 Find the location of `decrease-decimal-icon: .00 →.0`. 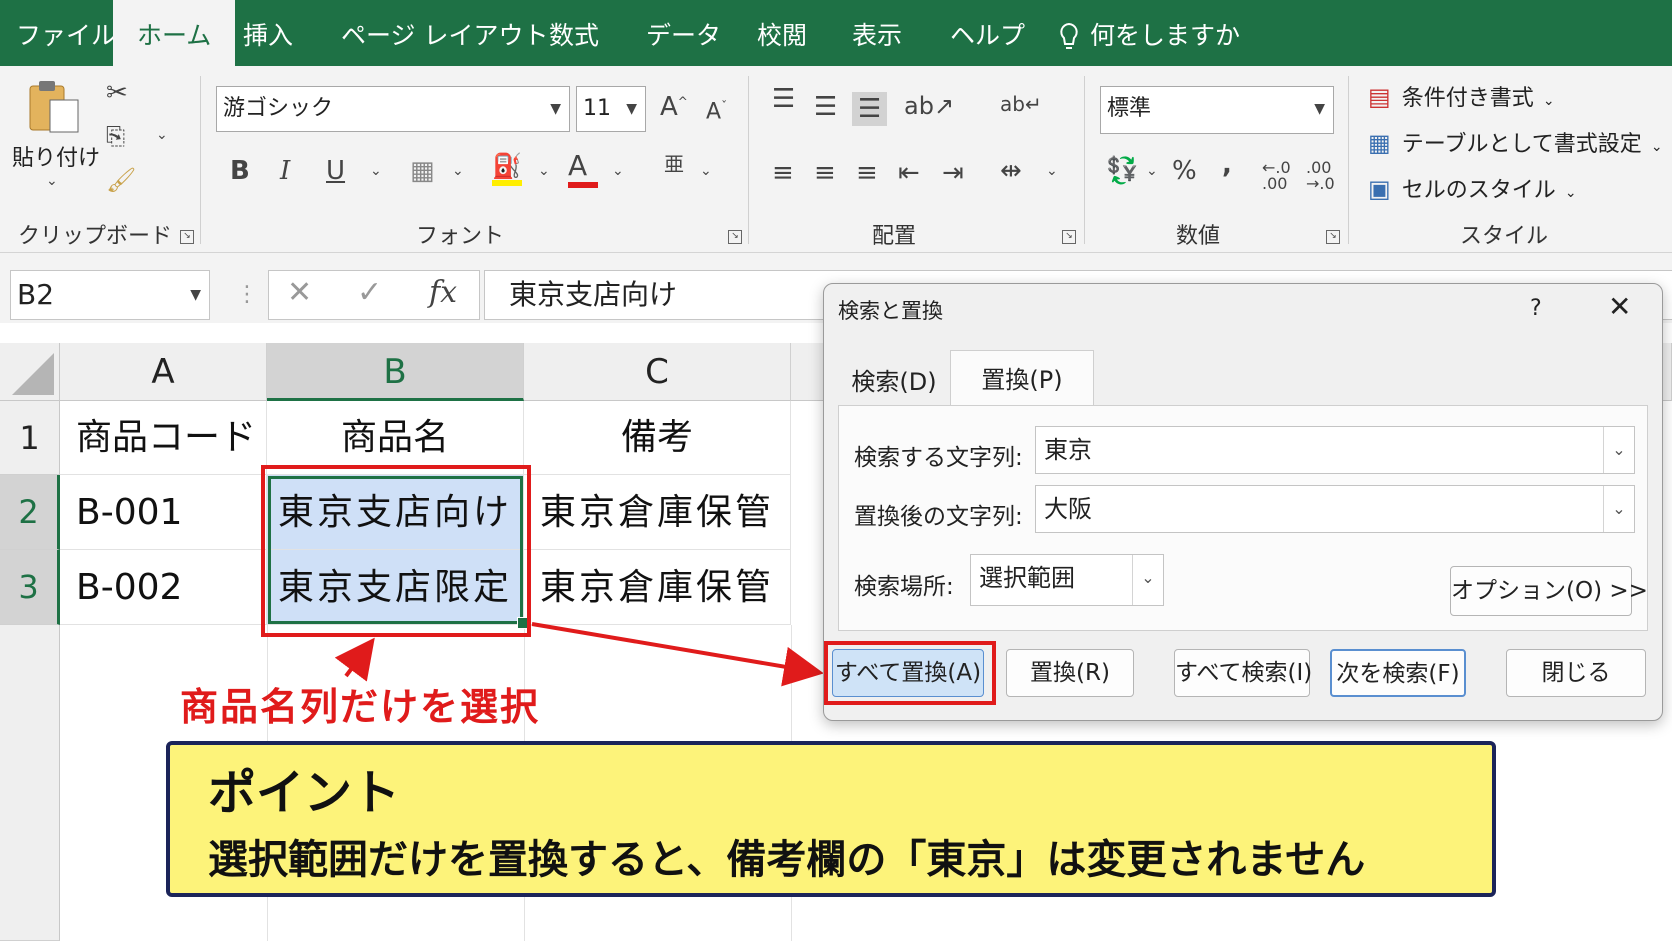

decrease-decimal-icon: .00 →.0 is located at coordinates (1320, 176).